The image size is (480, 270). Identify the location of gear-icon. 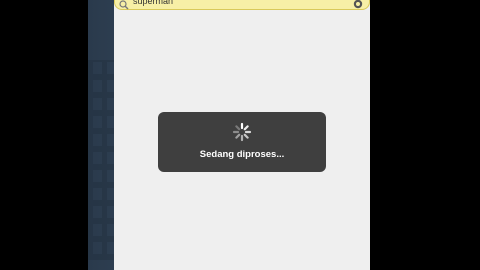
(358, 4).